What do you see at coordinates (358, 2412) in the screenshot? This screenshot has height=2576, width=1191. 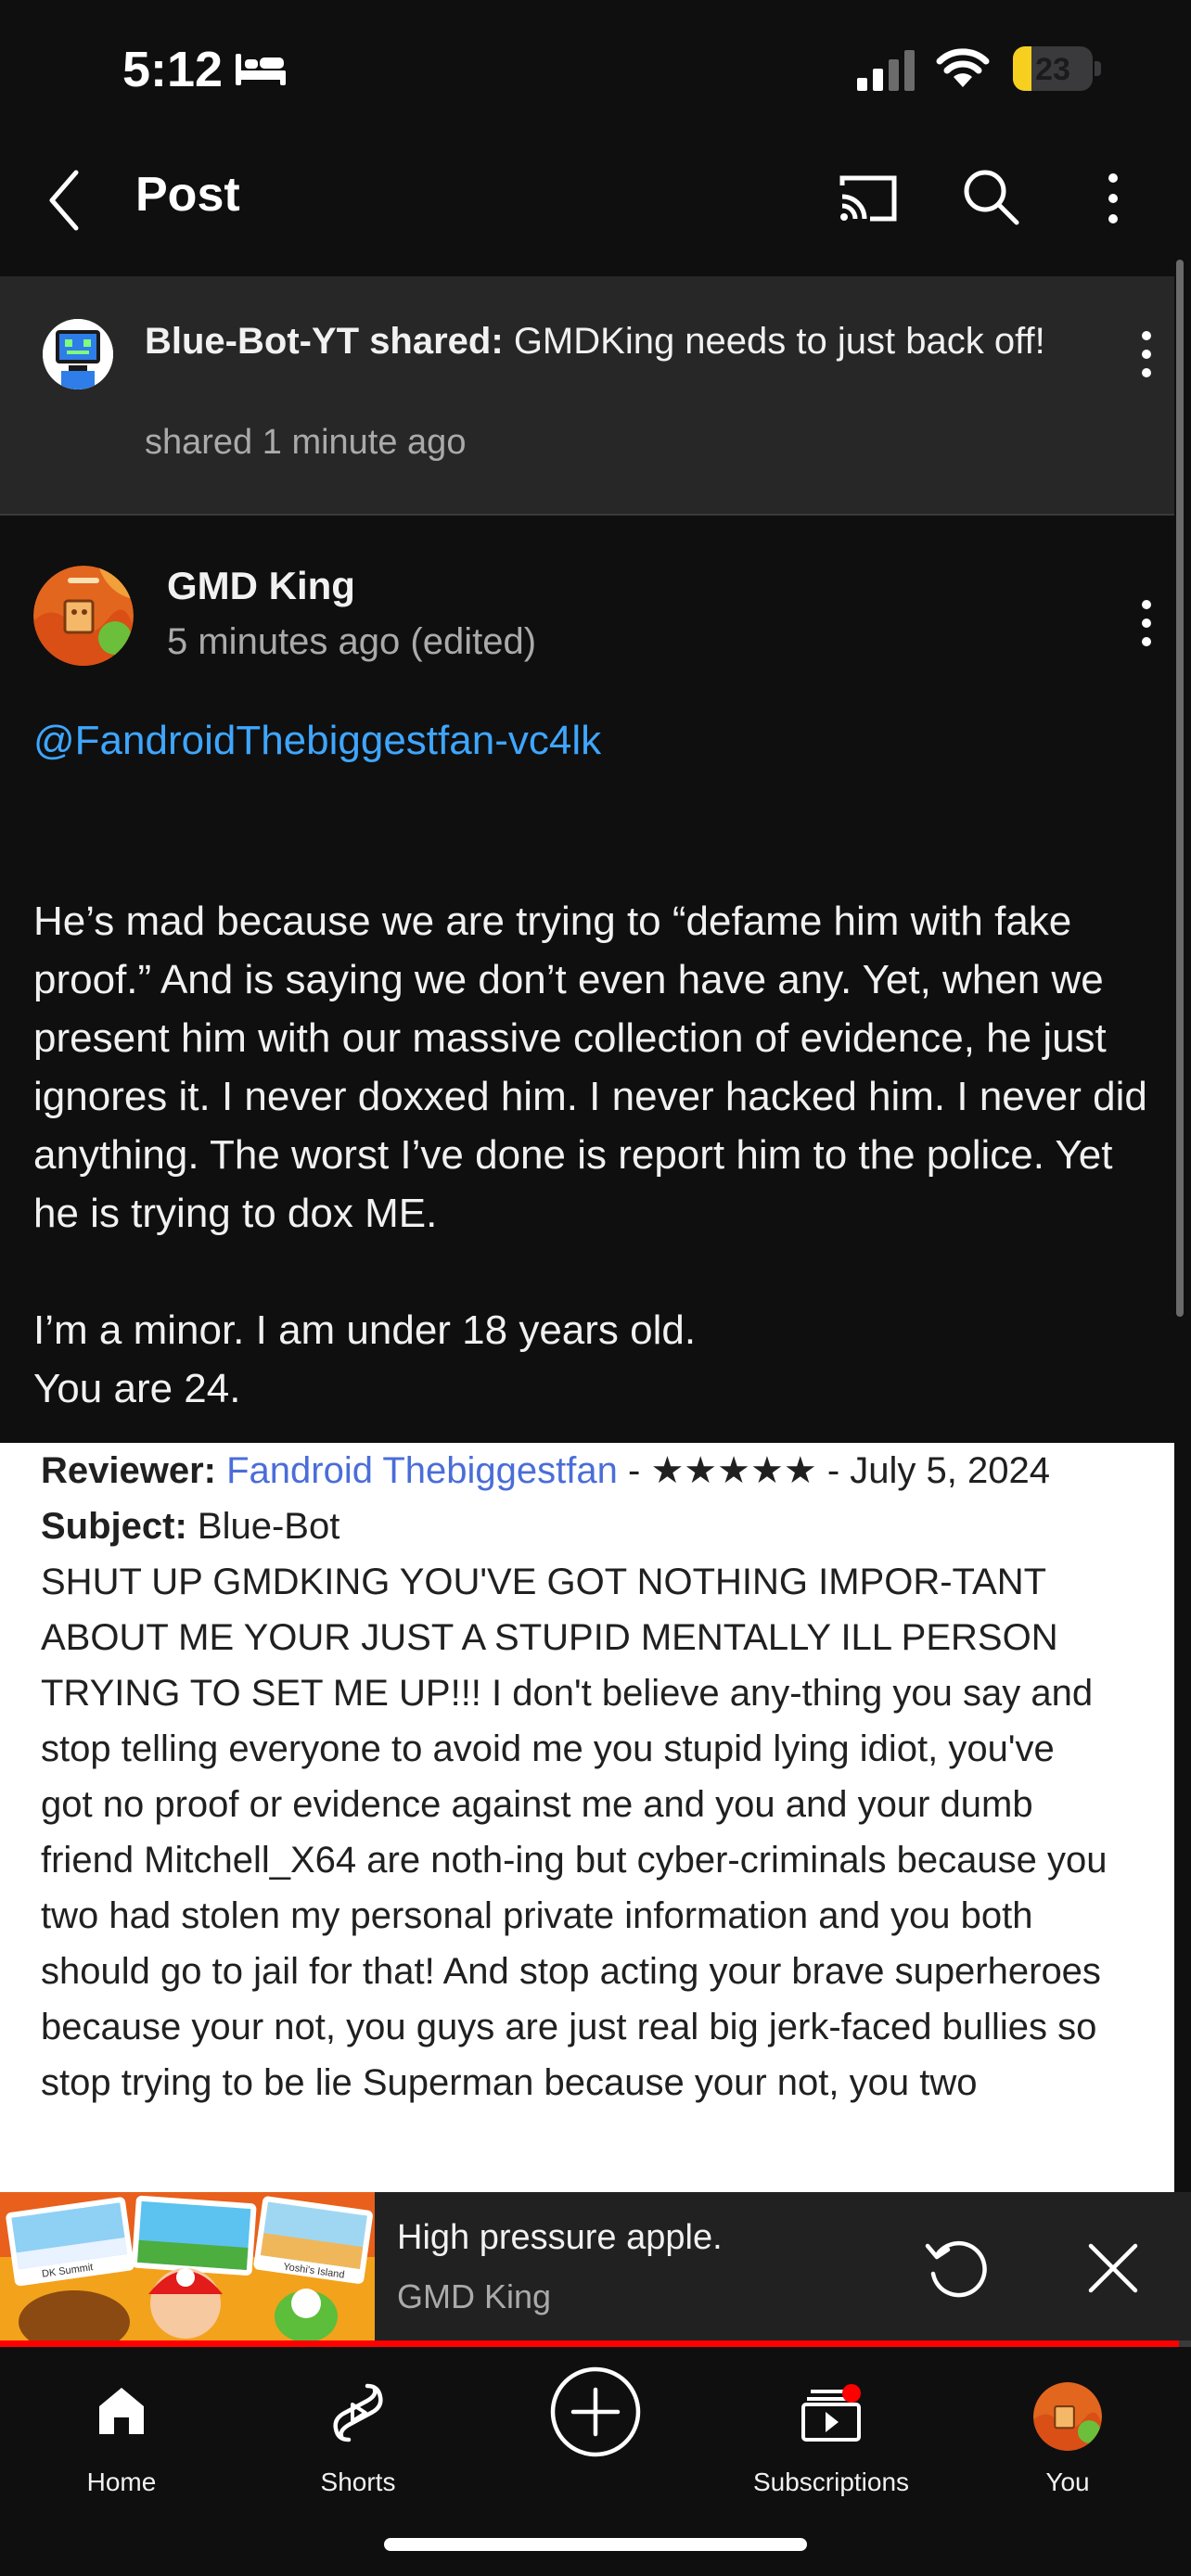 I see `shorts-icon` at bounding box center [358, 2412].